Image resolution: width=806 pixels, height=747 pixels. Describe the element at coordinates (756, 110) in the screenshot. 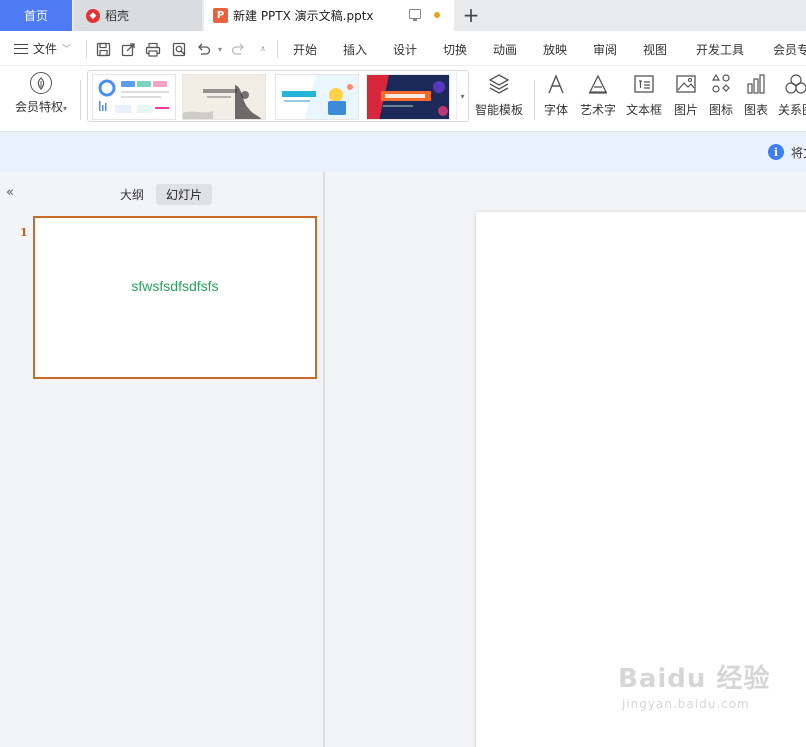

I see `chart-label: 图表` at that location.